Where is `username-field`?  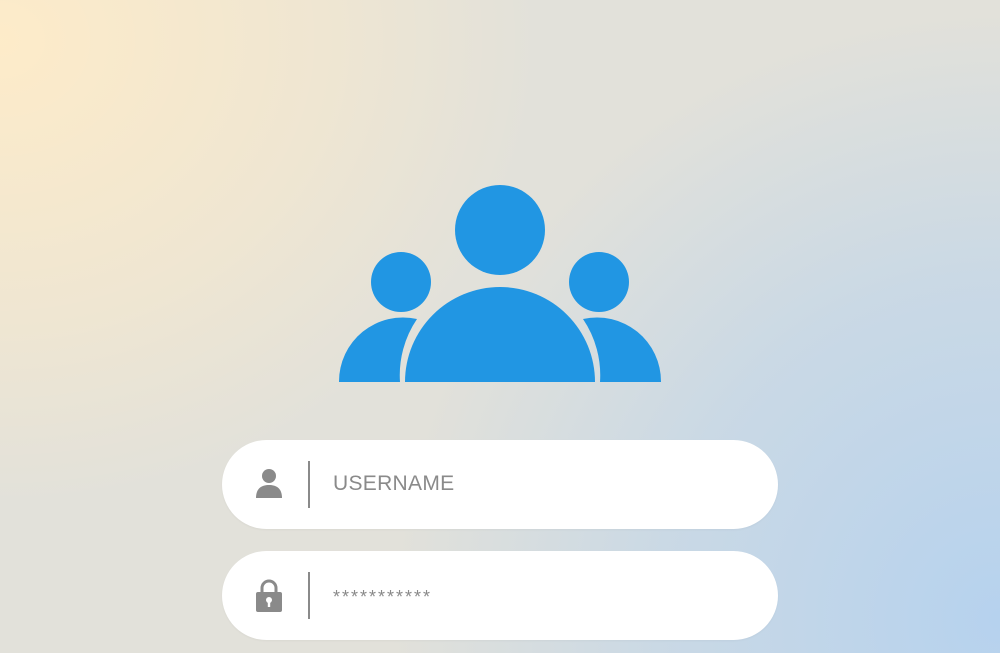
username-field is located at coordinates (500, 484).